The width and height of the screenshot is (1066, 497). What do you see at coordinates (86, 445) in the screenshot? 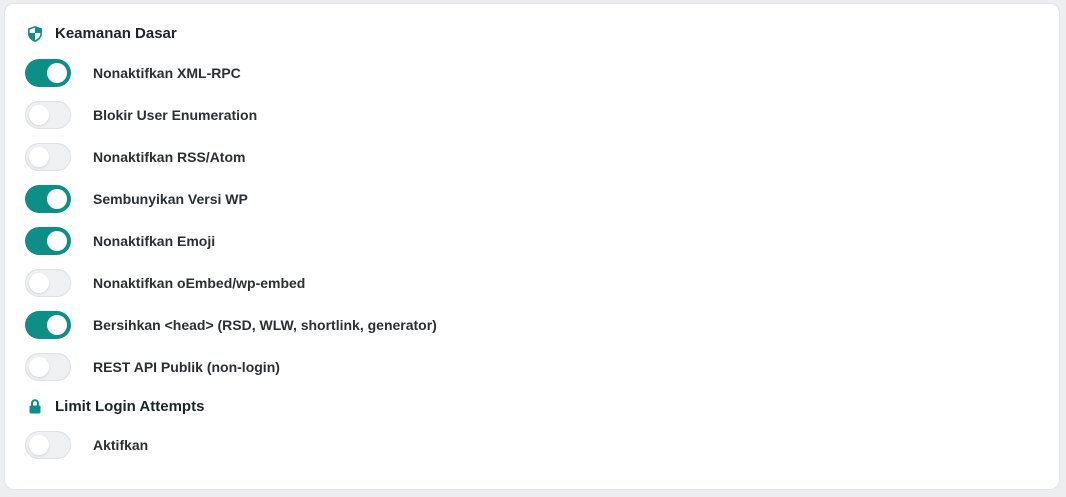
I see `setting-row-limit-login-enable: Aktifkan` at bounding box center [86, 445].